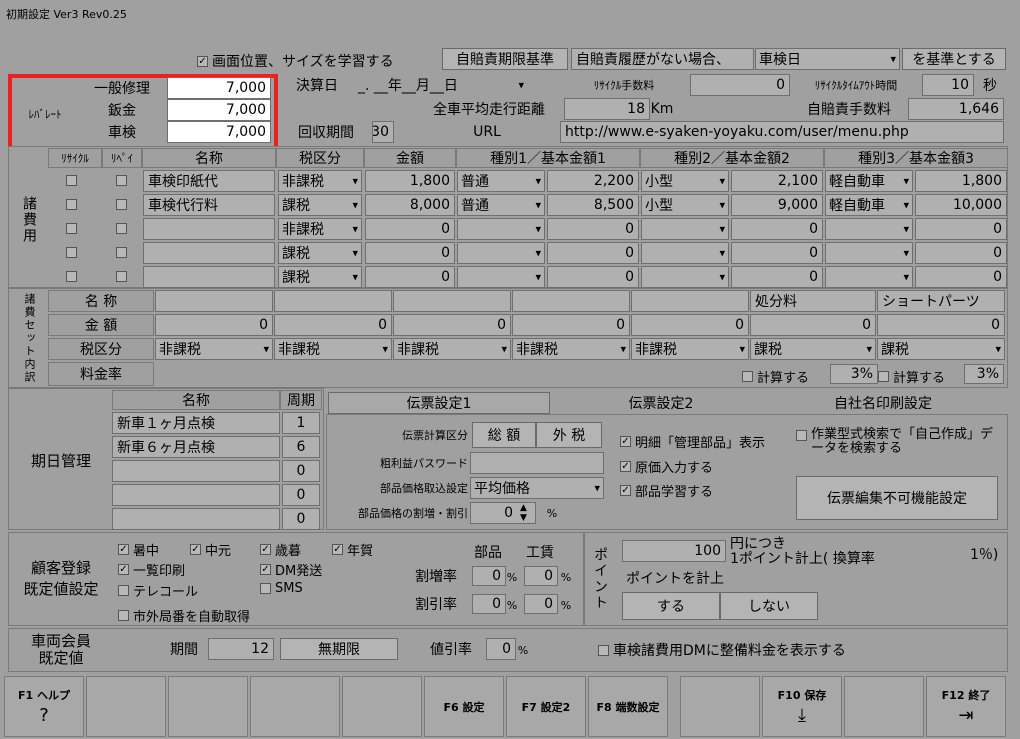 The height and width of the screenshot is (739, 1020). What do you see at coordinates (281, 588) in the screenshot?
I see `sms-checkbox: SMS` at bounding box center [281, 588].